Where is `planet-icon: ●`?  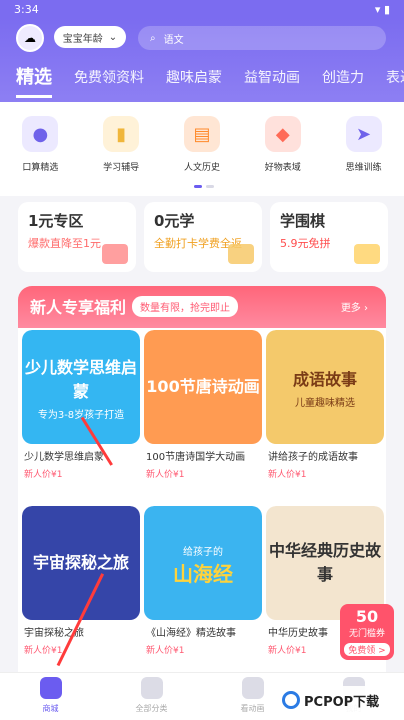
planet-icon: ● is located at coordinates (40, 134).